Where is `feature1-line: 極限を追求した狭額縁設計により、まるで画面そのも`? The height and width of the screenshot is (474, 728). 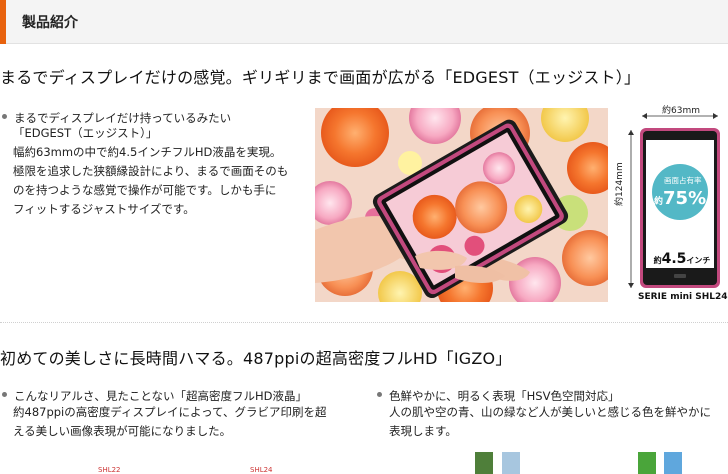 feature1-line: 極限を追求した狭額縁設計により、まるで画面そのも is located at coordinates (151, 171).